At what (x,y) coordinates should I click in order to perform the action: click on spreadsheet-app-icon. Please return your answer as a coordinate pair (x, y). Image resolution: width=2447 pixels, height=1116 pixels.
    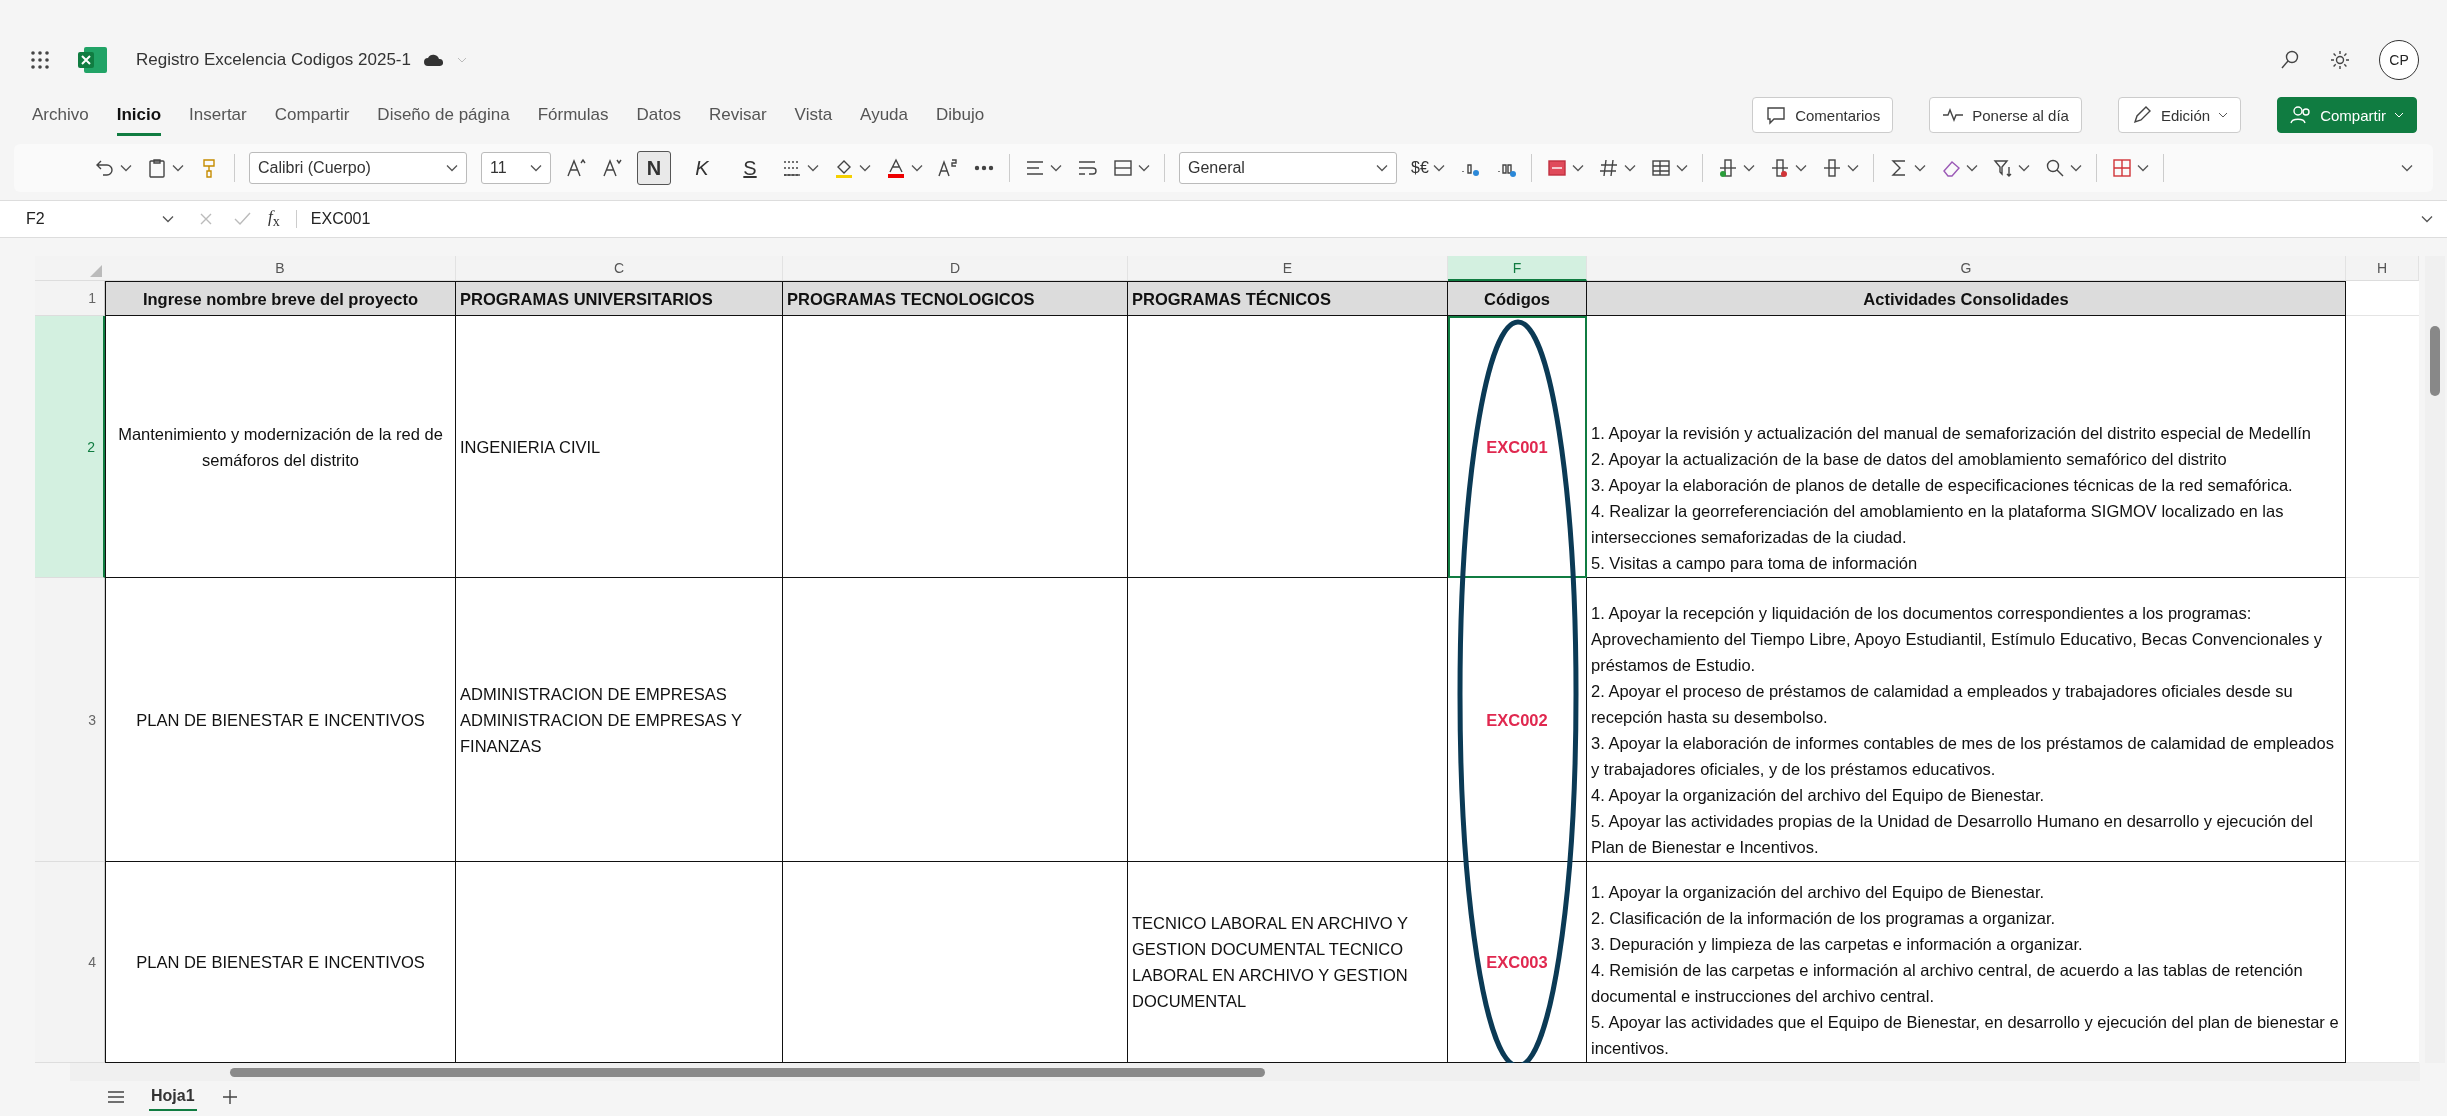
    Looking at the image, I should click on (93, 60).